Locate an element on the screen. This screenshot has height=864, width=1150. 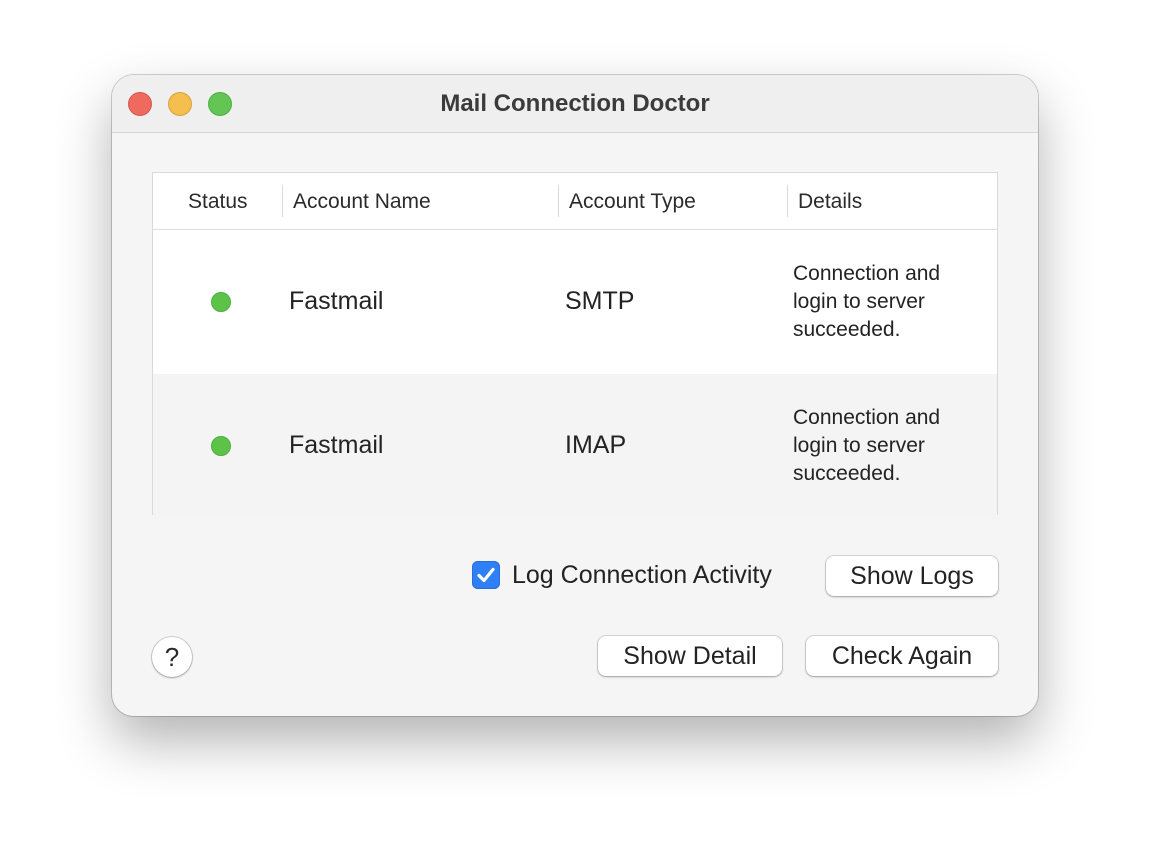
minimize-window-button is located at coordinates (180, 104).